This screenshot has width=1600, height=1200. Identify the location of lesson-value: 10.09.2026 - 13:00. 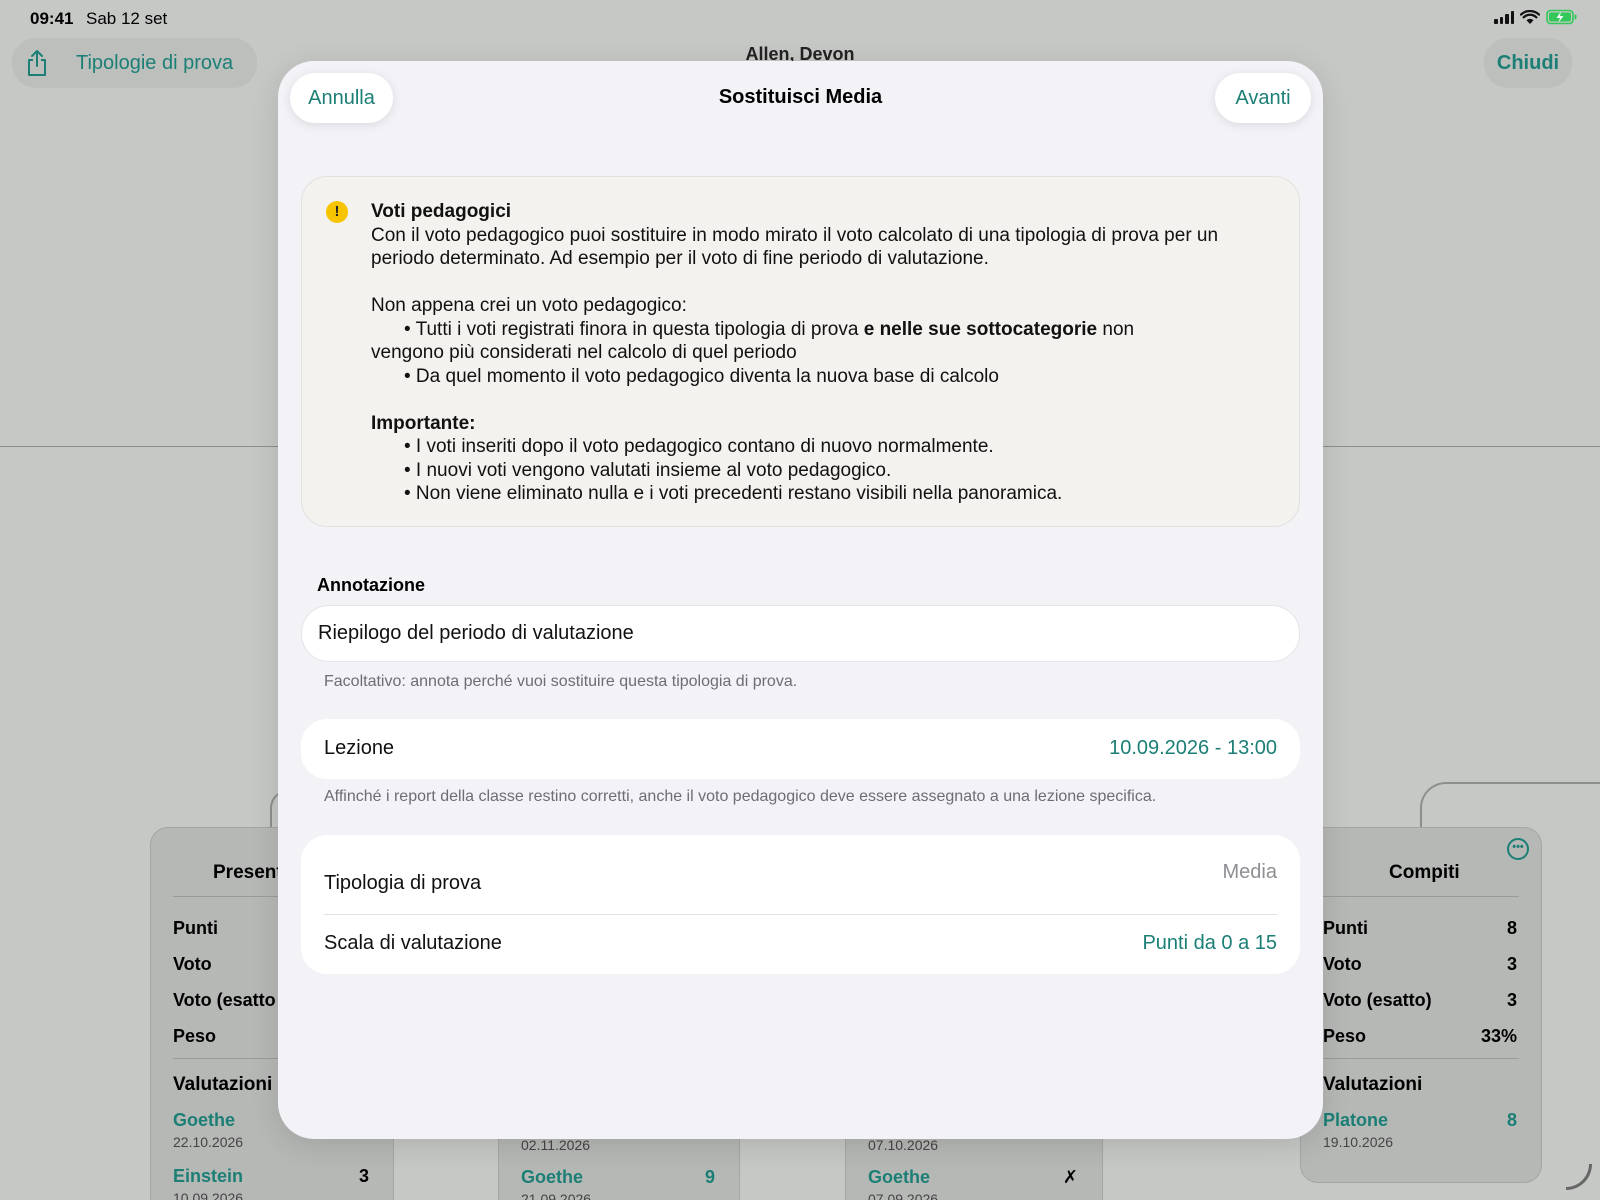
(1193, 748).